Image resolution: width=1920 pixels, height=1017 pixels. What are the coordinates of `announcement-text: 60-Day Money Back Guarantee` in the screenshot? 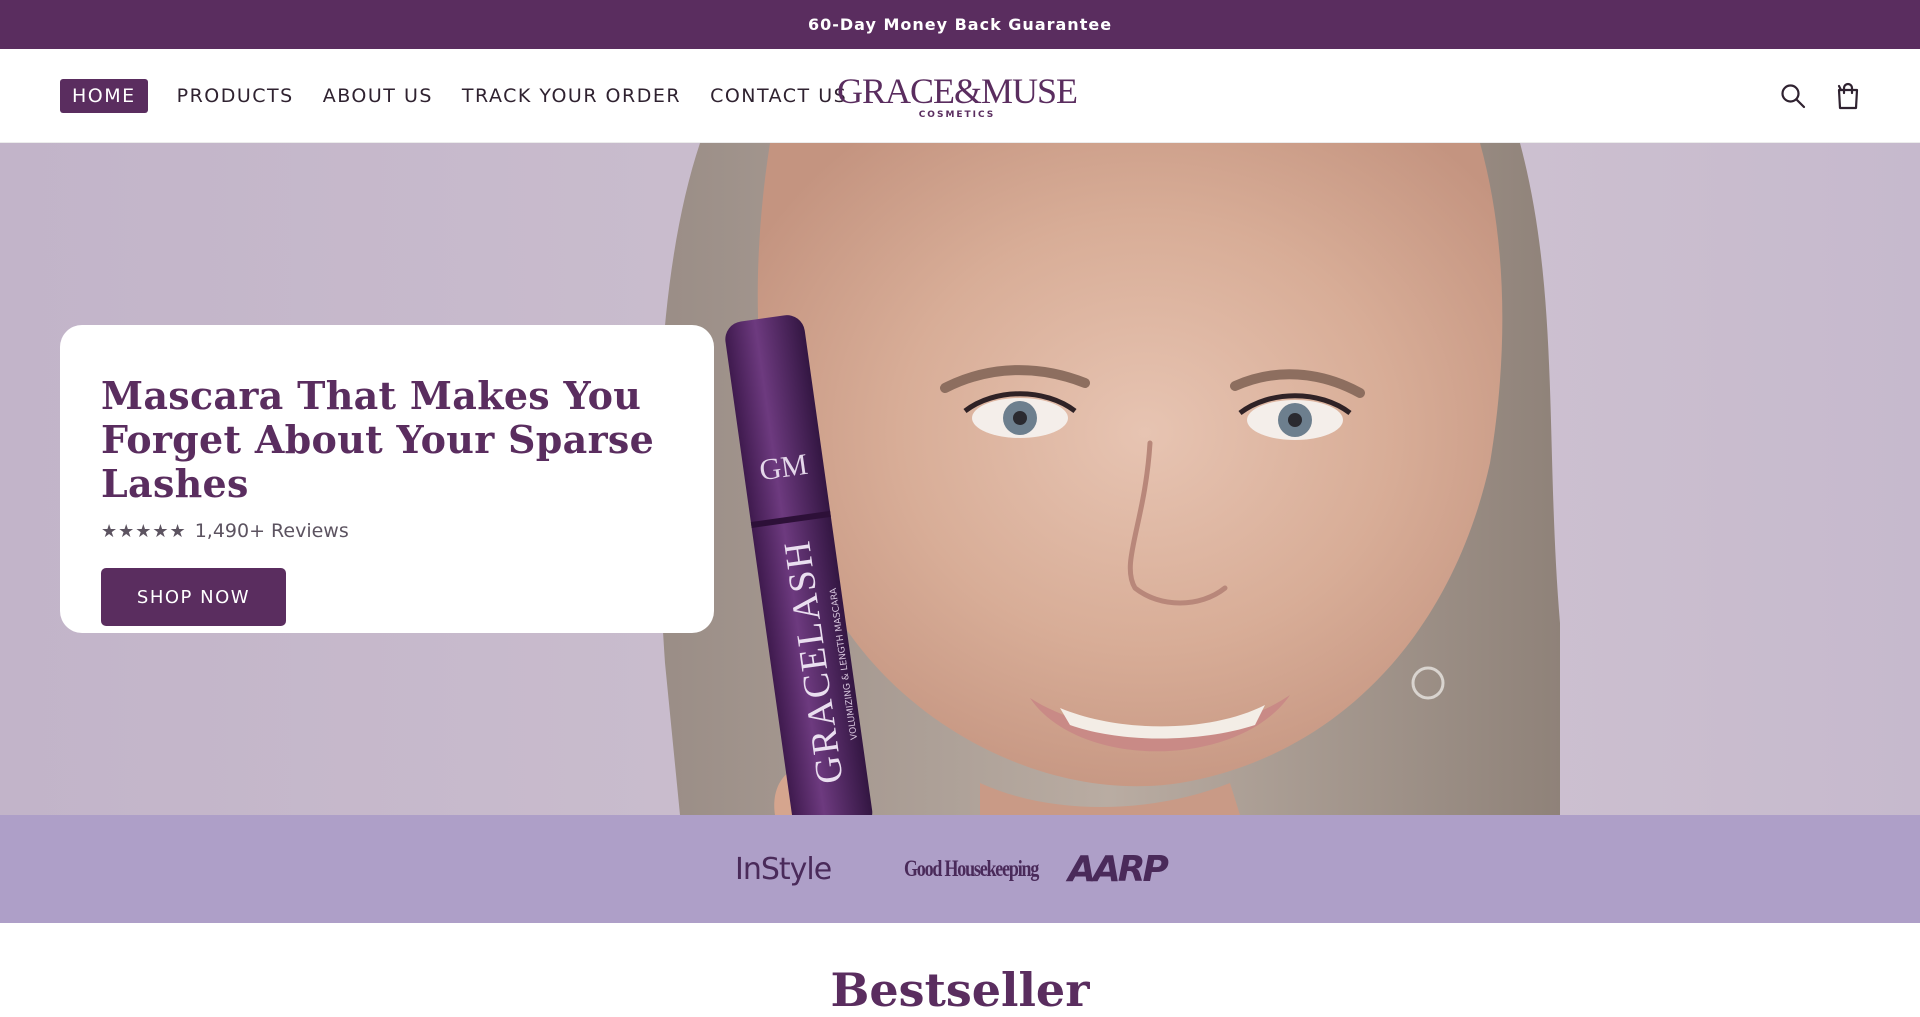 It's located at (960, 24).